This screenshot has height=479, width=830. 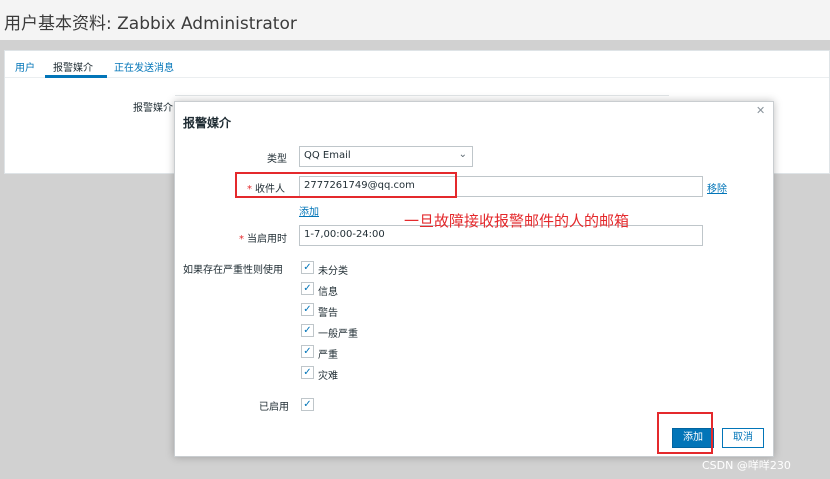 What do you see at coordinates (309, 210) in the screenshot?
I see `add-recipient-link: 添加` at bounding box center [309, 210].